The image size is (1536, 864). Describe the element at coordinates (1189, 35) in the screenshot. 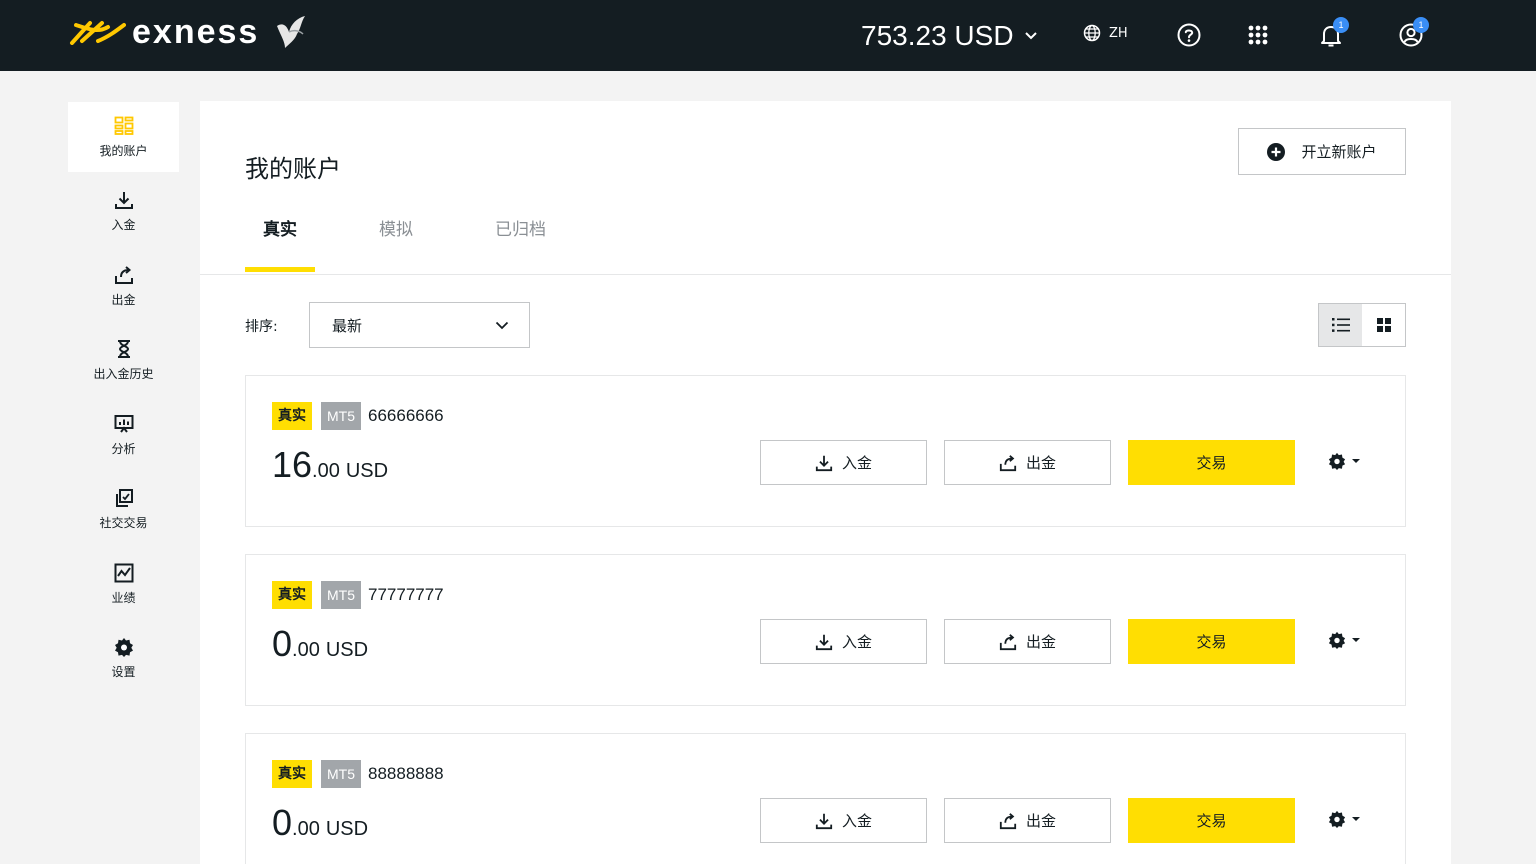

I see `help-button` at that location.